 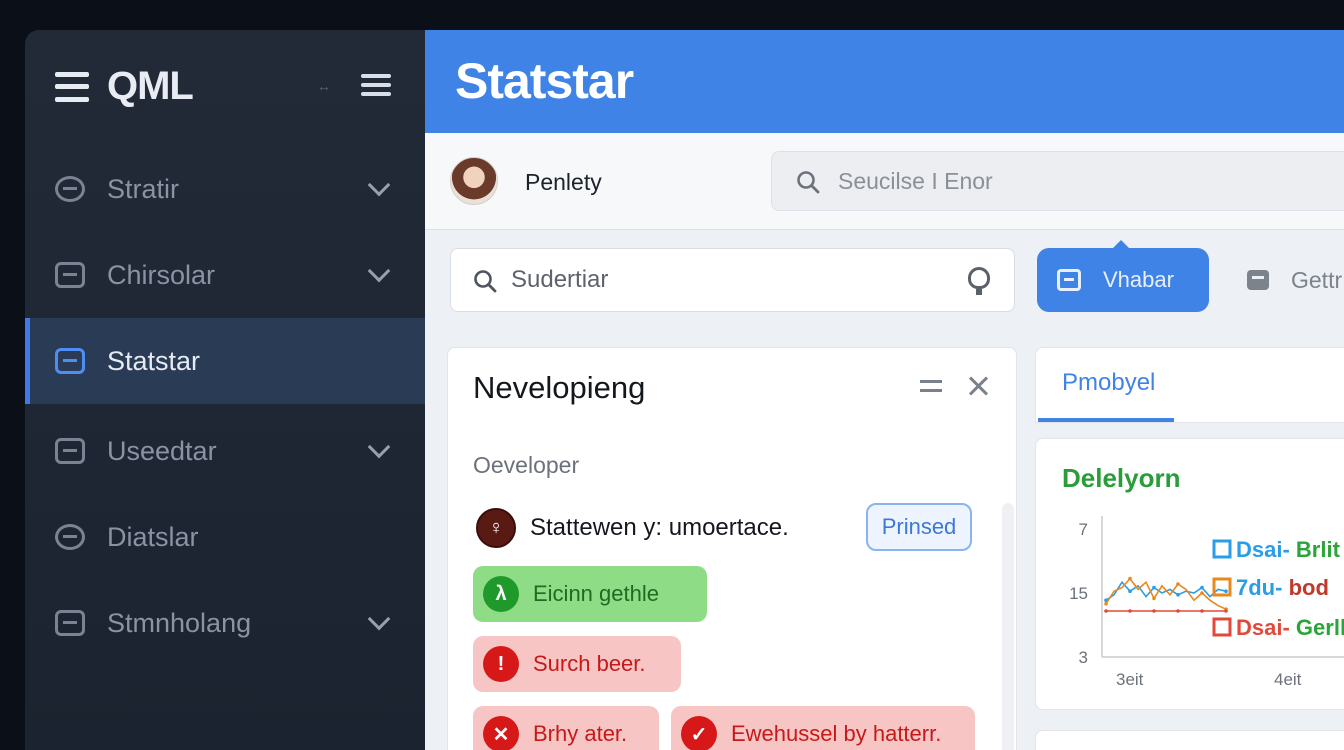 I want to click on sidebar-item-label: Stratir, so click(x=143, y=188).